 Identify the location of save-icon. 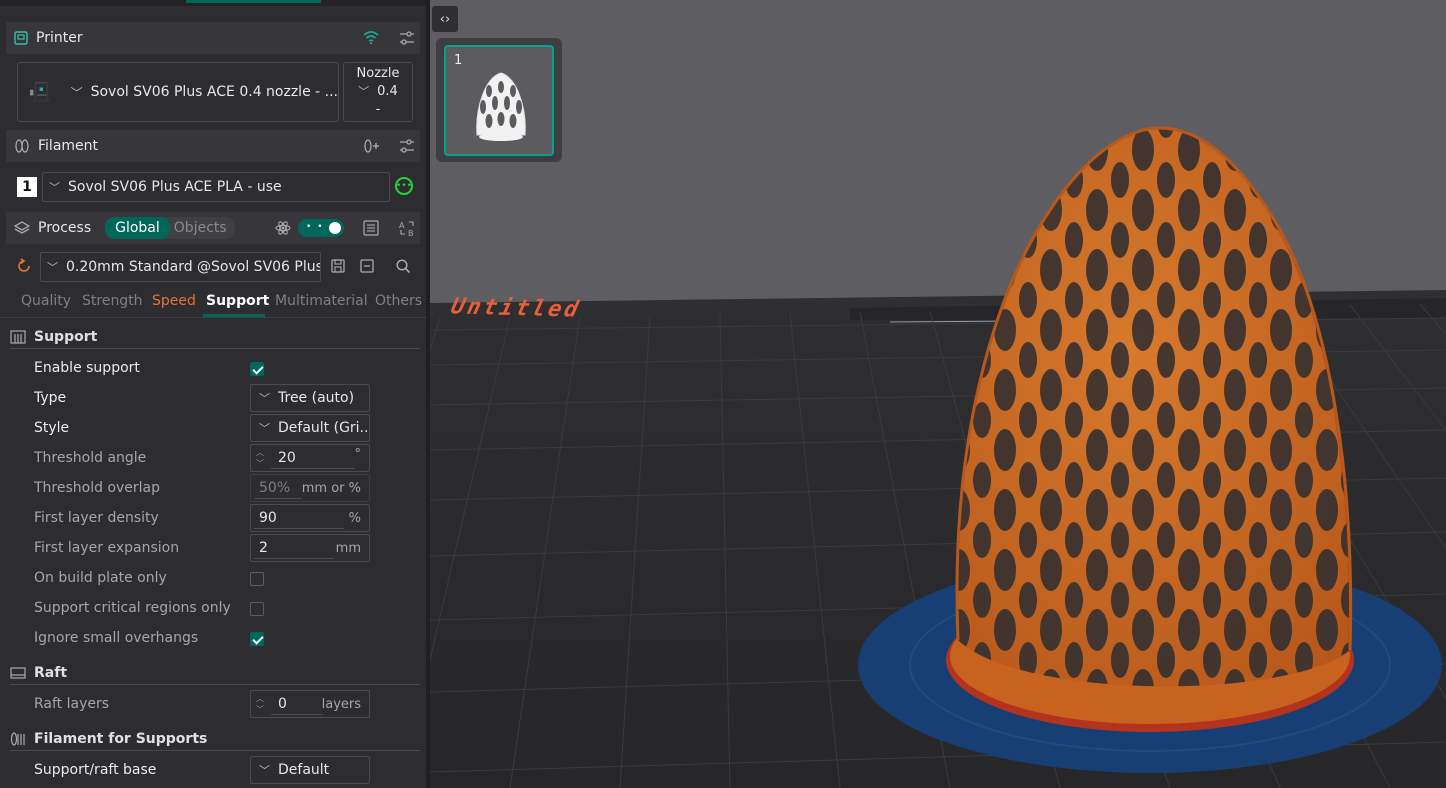
(338, 266).